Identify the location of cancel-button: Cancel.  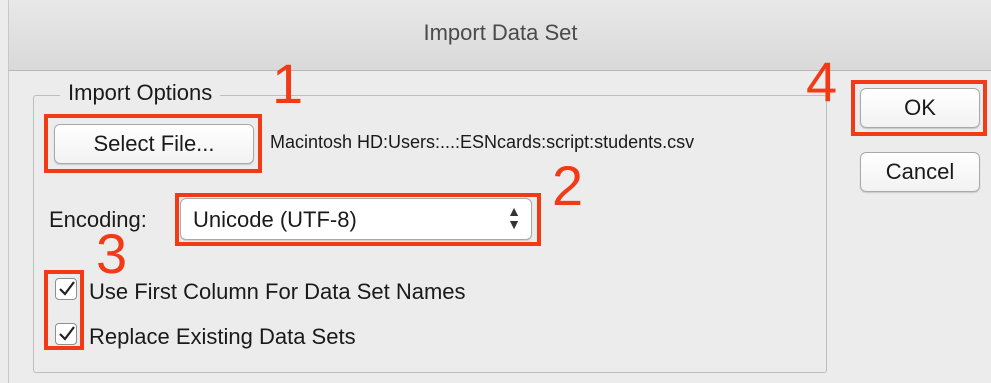
(920, 172).